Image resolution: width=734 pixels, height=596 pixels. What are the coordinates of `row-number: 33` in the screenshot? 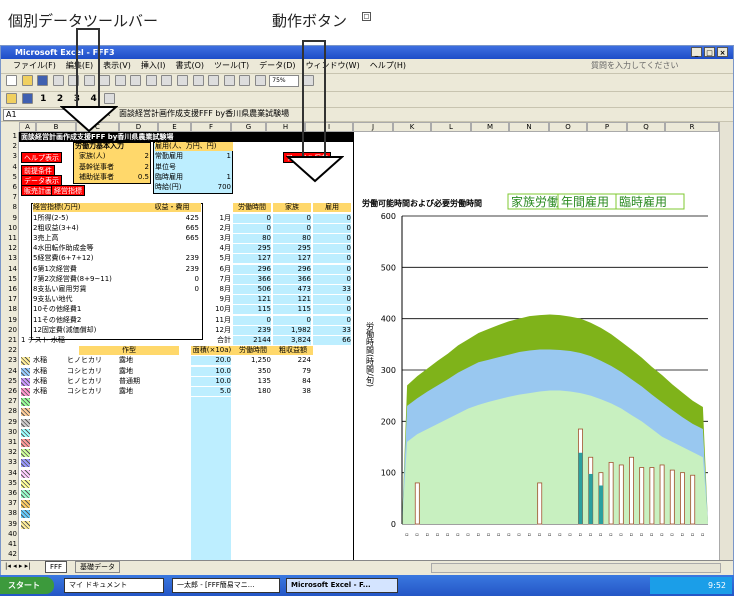 It's located at (10, 462).